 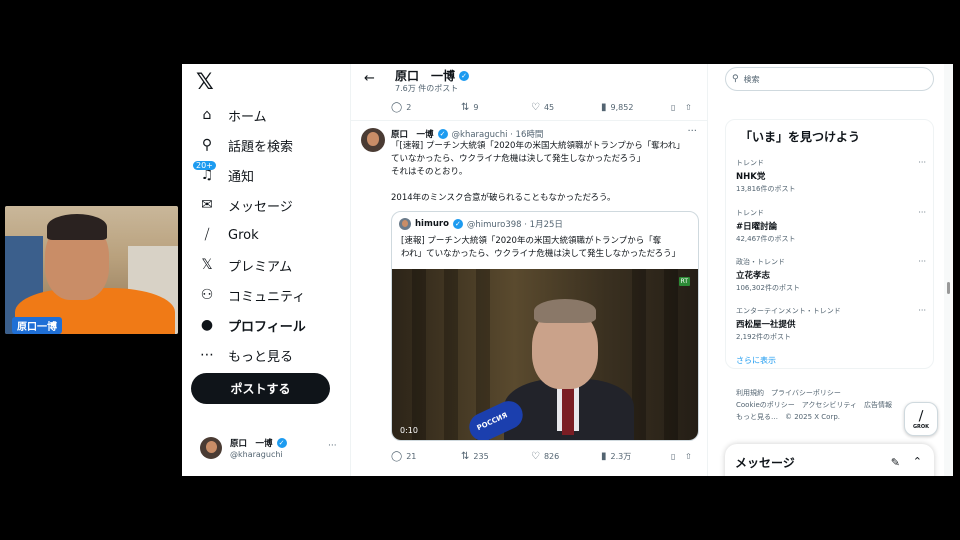 I want to click on sidebar-item-home: ⌂ ホーム, so click(x=232, y=115).